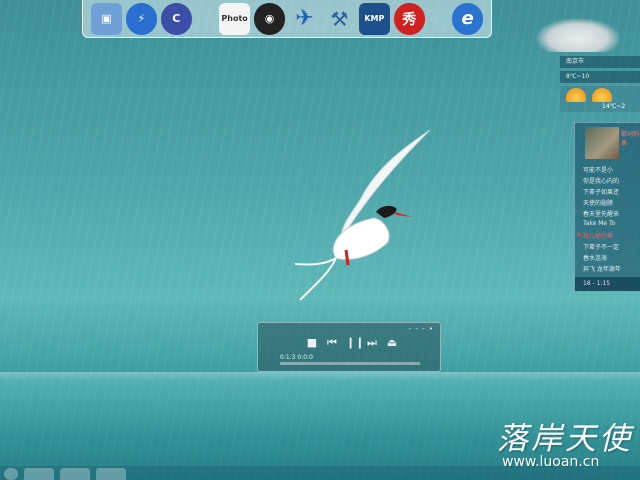  I want to click on track-item-active: 花儿纳尔蒂, so click(598, 235).